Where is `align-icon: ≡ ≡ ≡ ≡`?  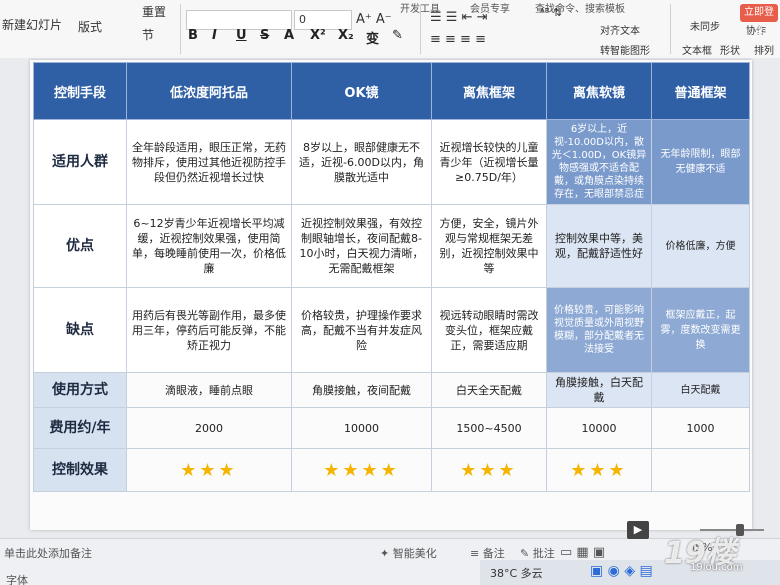 align-icon: ≡ ≡ ≡ ≡ is located at coordinates (458, 39).